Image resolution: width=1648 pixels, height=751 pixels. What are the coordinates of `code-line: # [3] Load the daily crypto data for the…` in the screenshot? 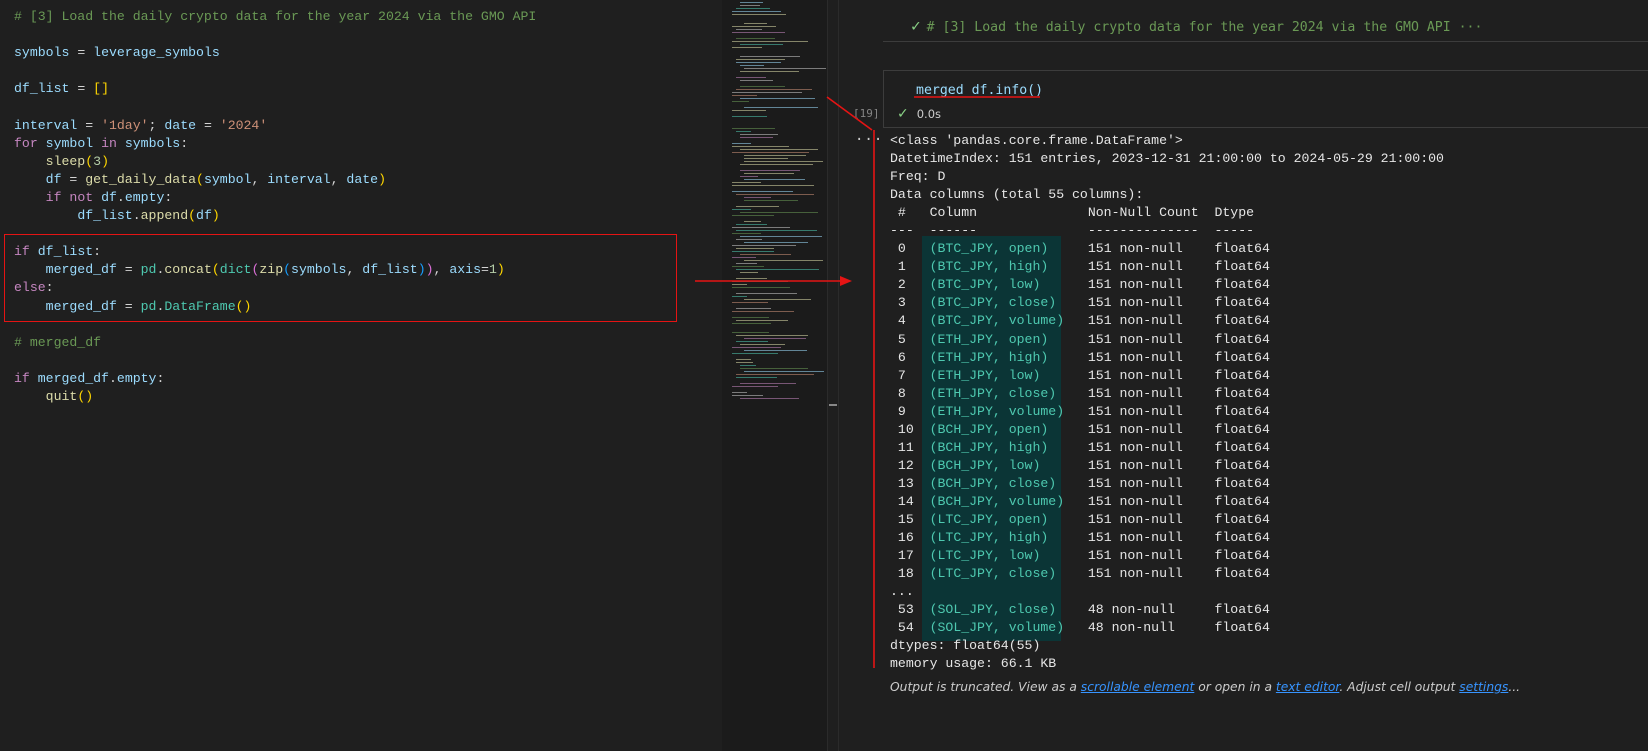 It's located at (275, 17).